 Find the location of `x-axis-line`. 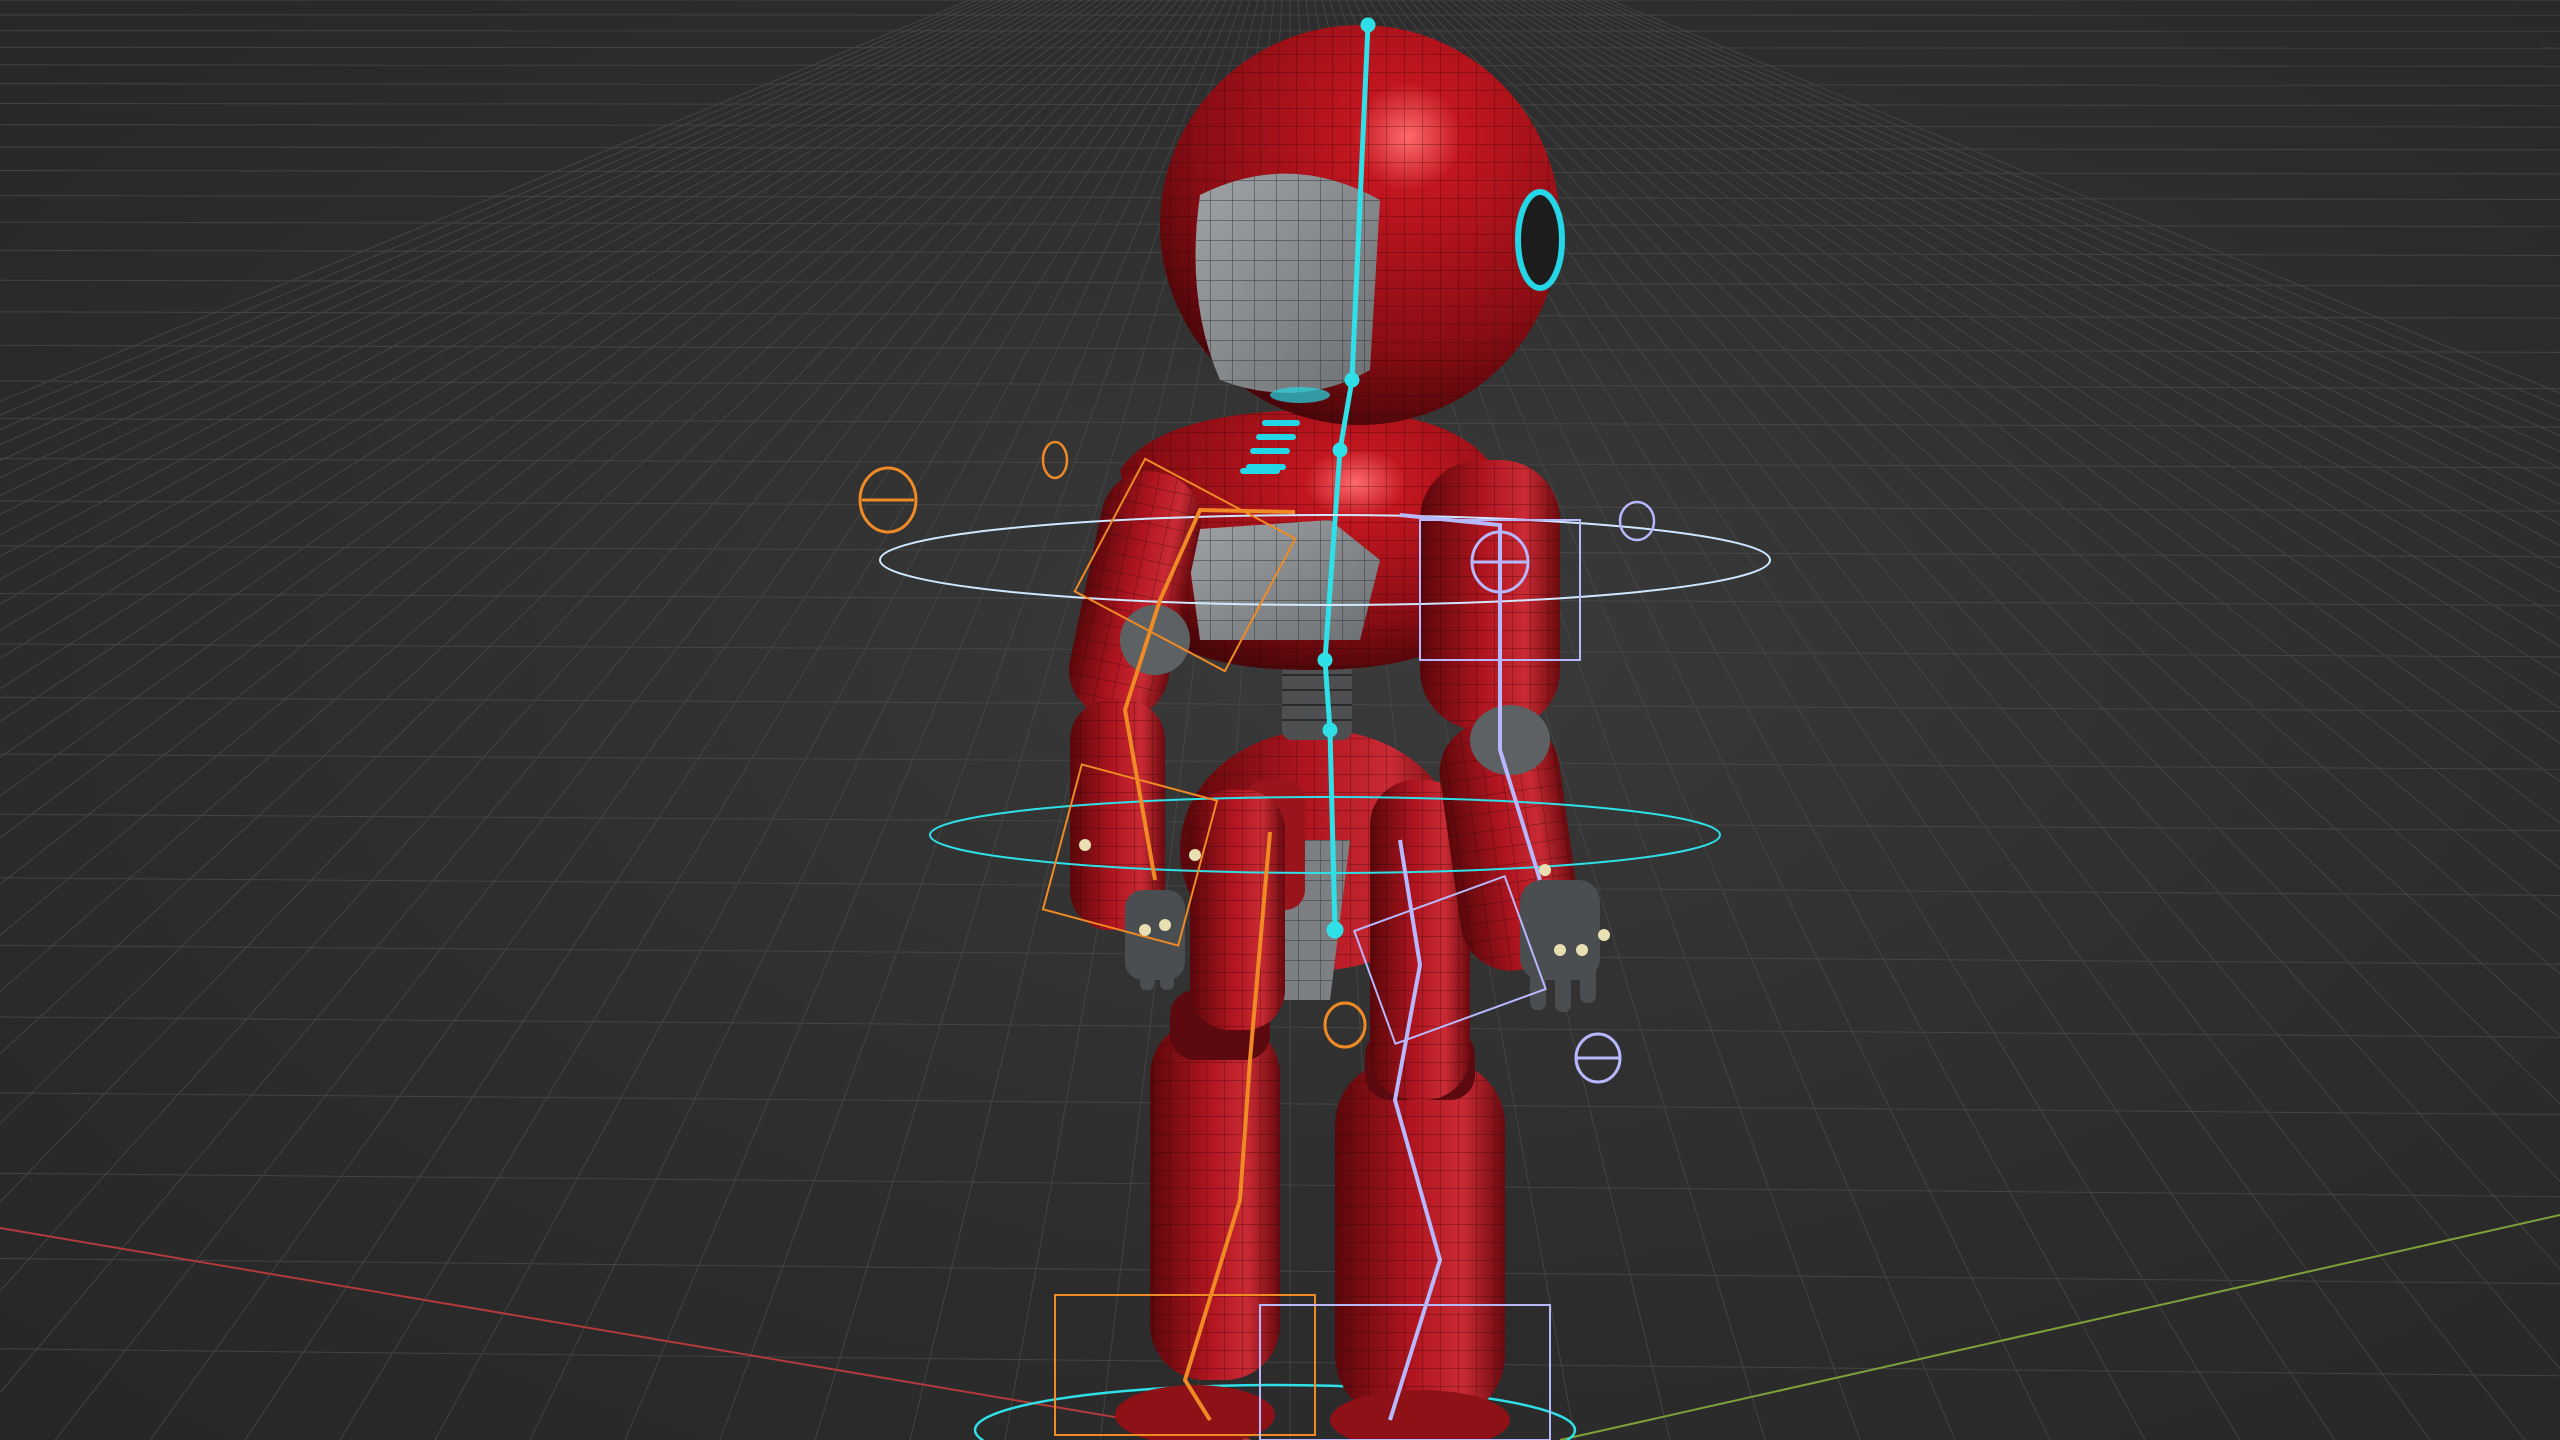

x-axis-line is located at coordinates (625, 1333).